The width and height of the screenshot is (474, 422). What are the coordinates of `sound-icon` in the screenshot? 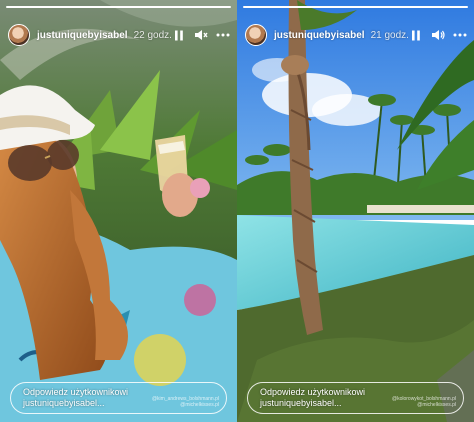 It's located at (438, 35).